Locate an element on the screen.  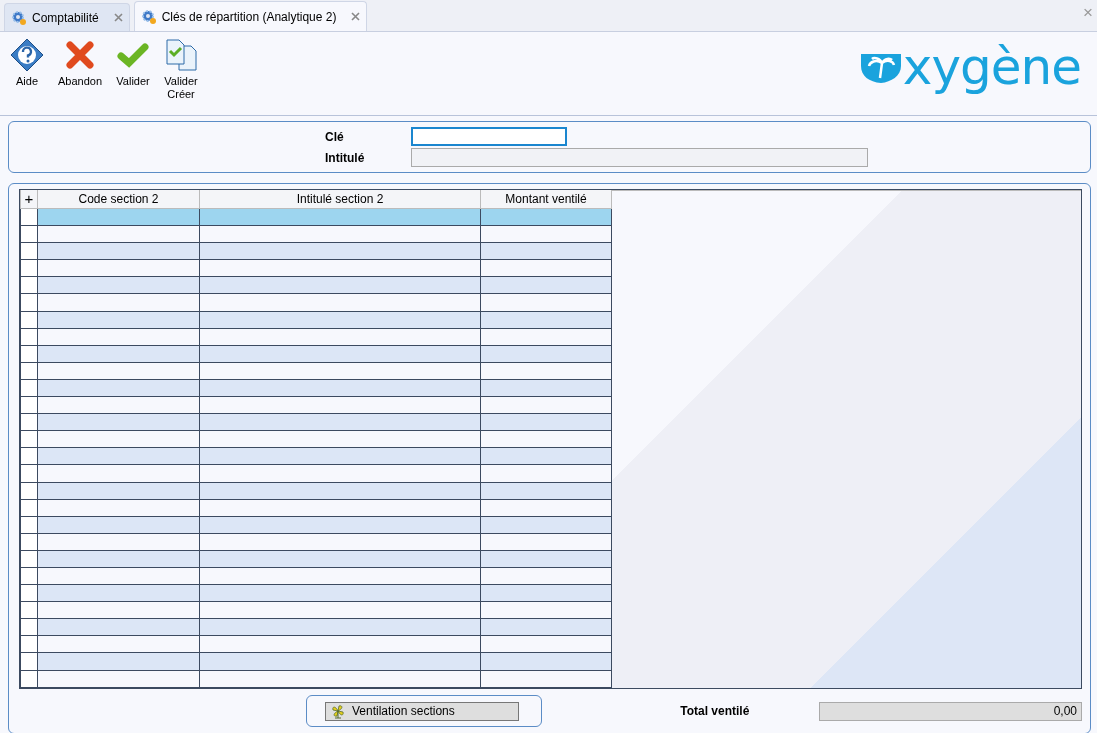
help-button: Aide is located at coordinates (27, 63).